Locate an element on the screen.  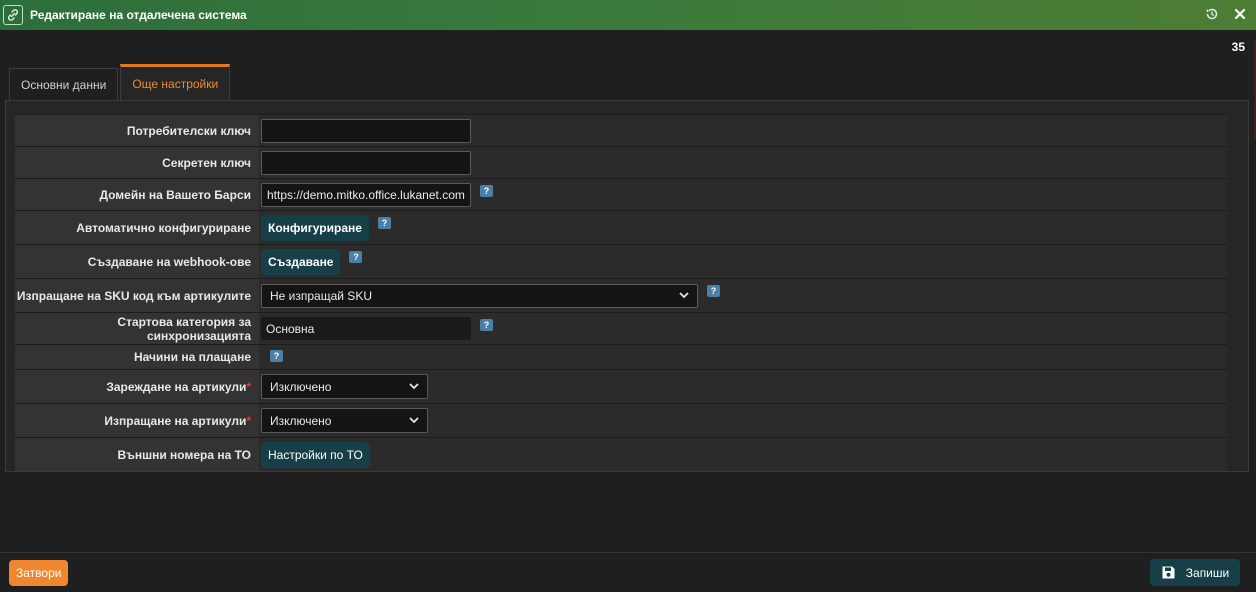
row-domain: Домейн на Вашето Барси ? is located at coordinates (621, 194).